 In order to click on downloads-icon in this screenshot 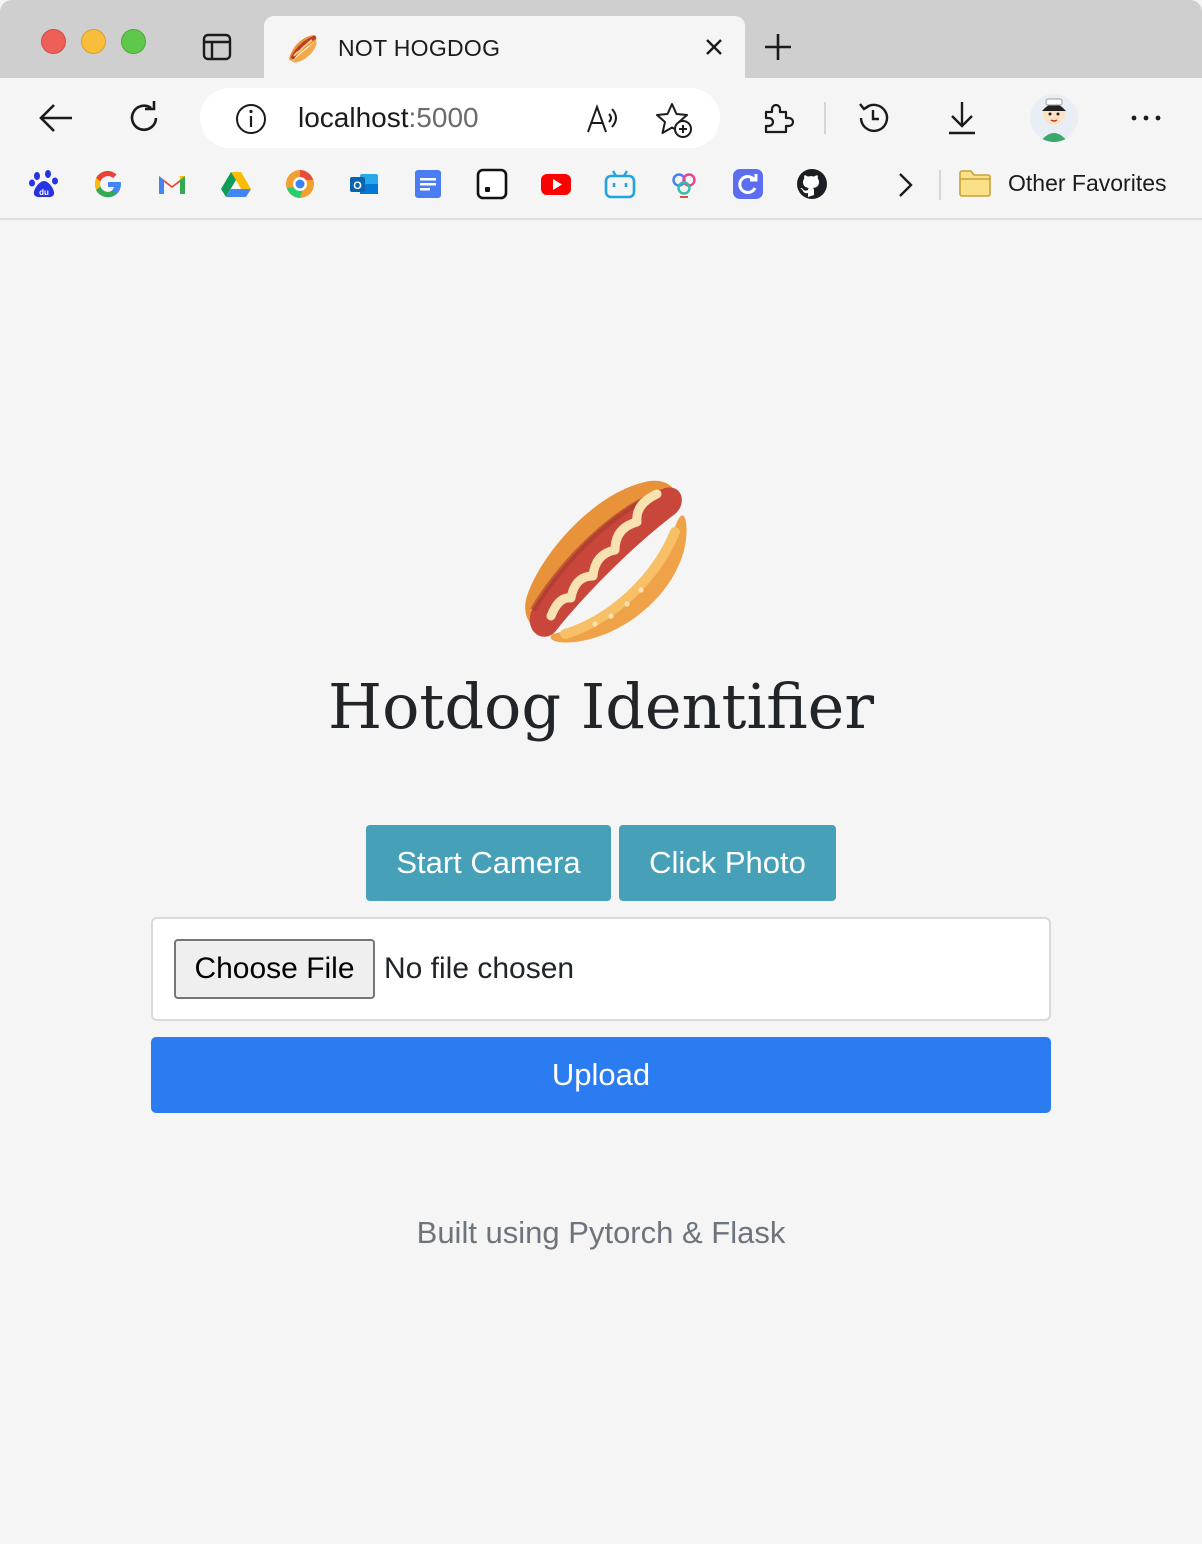, I will do `click(962, 118)`.